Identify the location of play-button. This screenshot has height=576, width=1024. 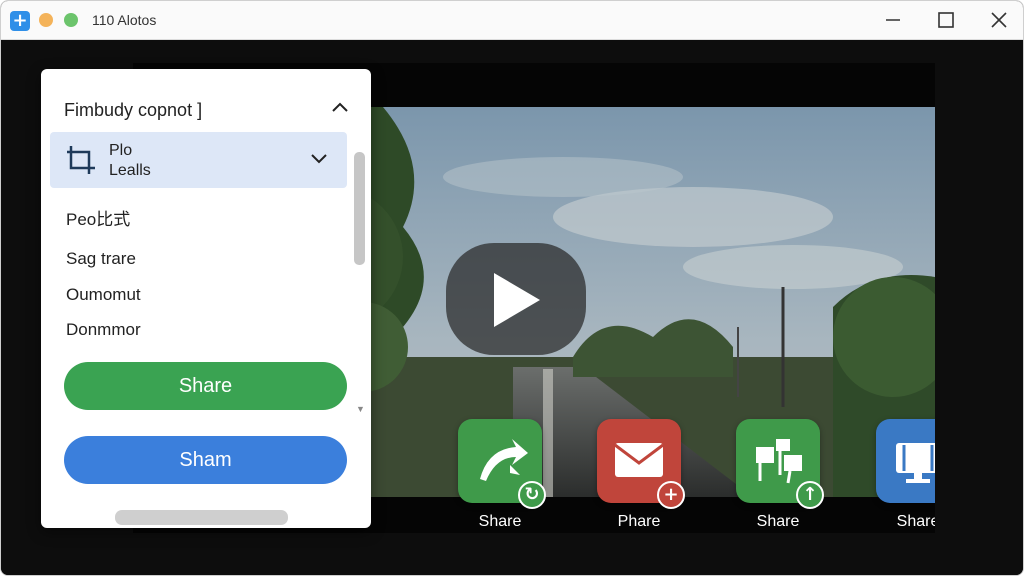
(516, 299).